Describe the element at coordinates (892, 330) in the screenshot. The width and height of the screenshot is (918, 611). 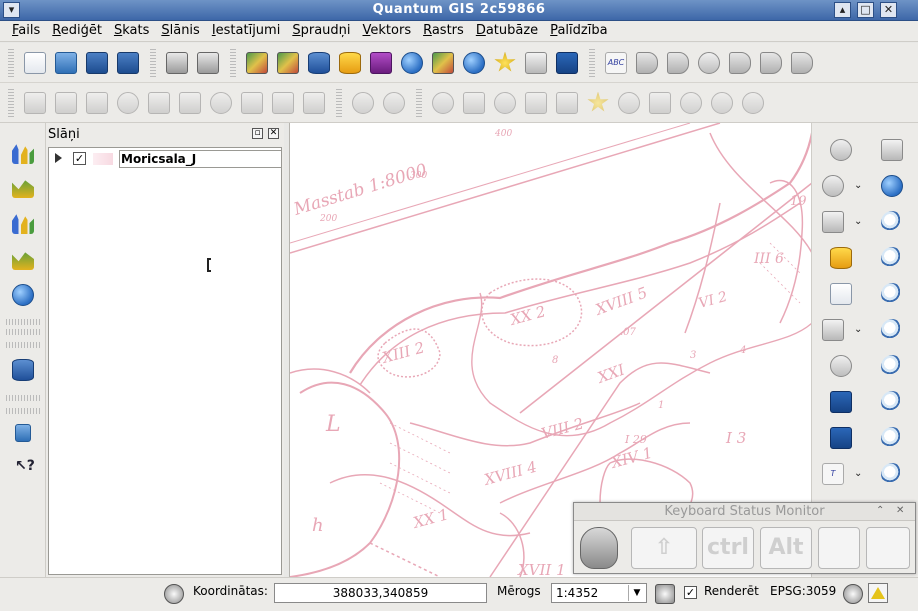
I see `zoom-to-layer-button` at that location.